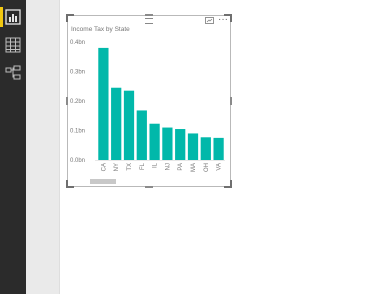 The width and height of the screenshot is (392, 294). Describe the element at coordinates (193, 146) in the screenshot. I see `bar-ma` at that location.